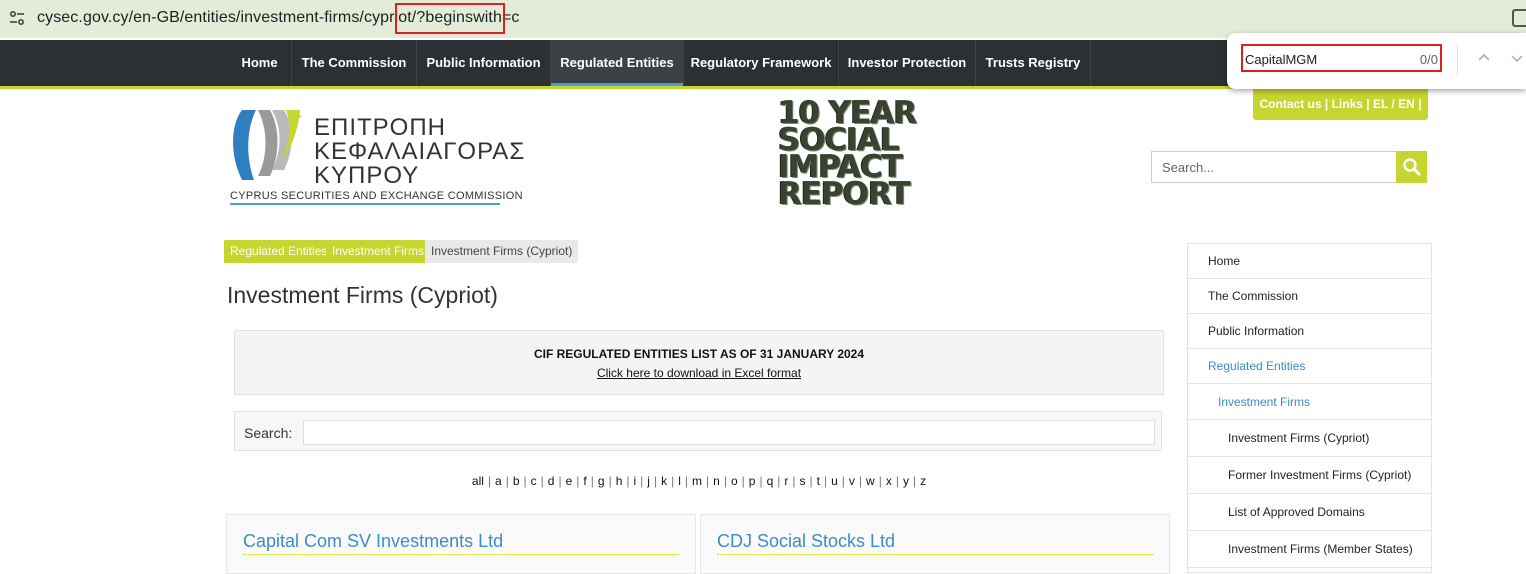  I want to click on find-query: CapitalMGM, so click(1281, 59).